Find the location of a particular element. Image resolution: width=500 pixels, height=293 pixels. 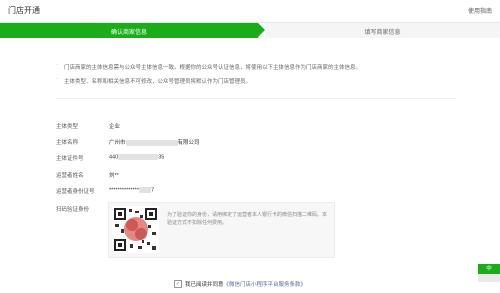

agree-checkbox: ✓ is located at coordinates (178, 283).